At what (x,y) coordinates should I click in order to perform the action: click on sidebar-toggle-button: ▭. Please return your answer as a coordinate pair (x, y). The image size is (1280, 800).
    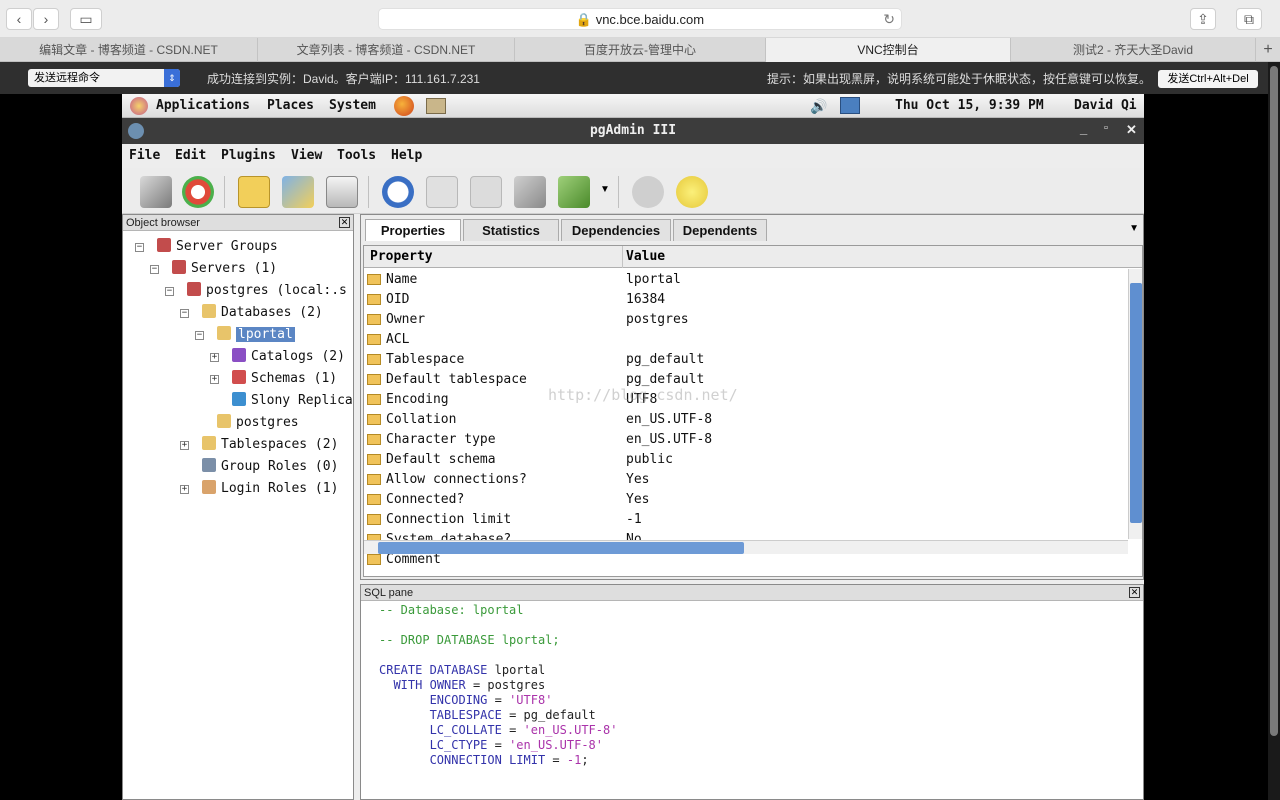
    Looking at the image, I should click on (86, 19).